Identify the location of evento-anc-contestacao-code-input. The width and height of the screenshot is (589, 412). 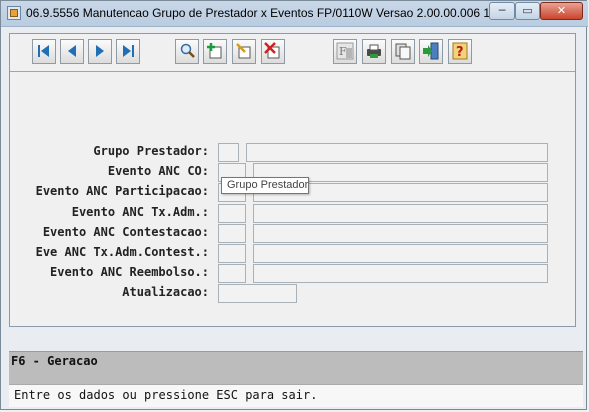
(232, 233).